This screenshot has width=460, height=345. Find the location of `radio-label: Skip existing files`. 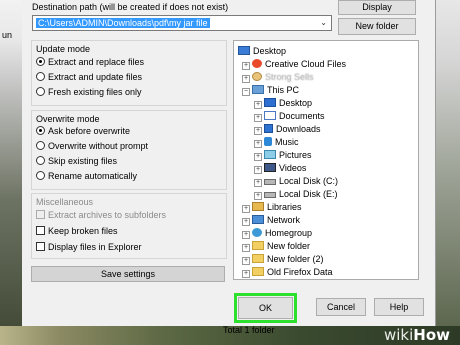

radio-label: Skip existing files is located at coordinates (83, 161).